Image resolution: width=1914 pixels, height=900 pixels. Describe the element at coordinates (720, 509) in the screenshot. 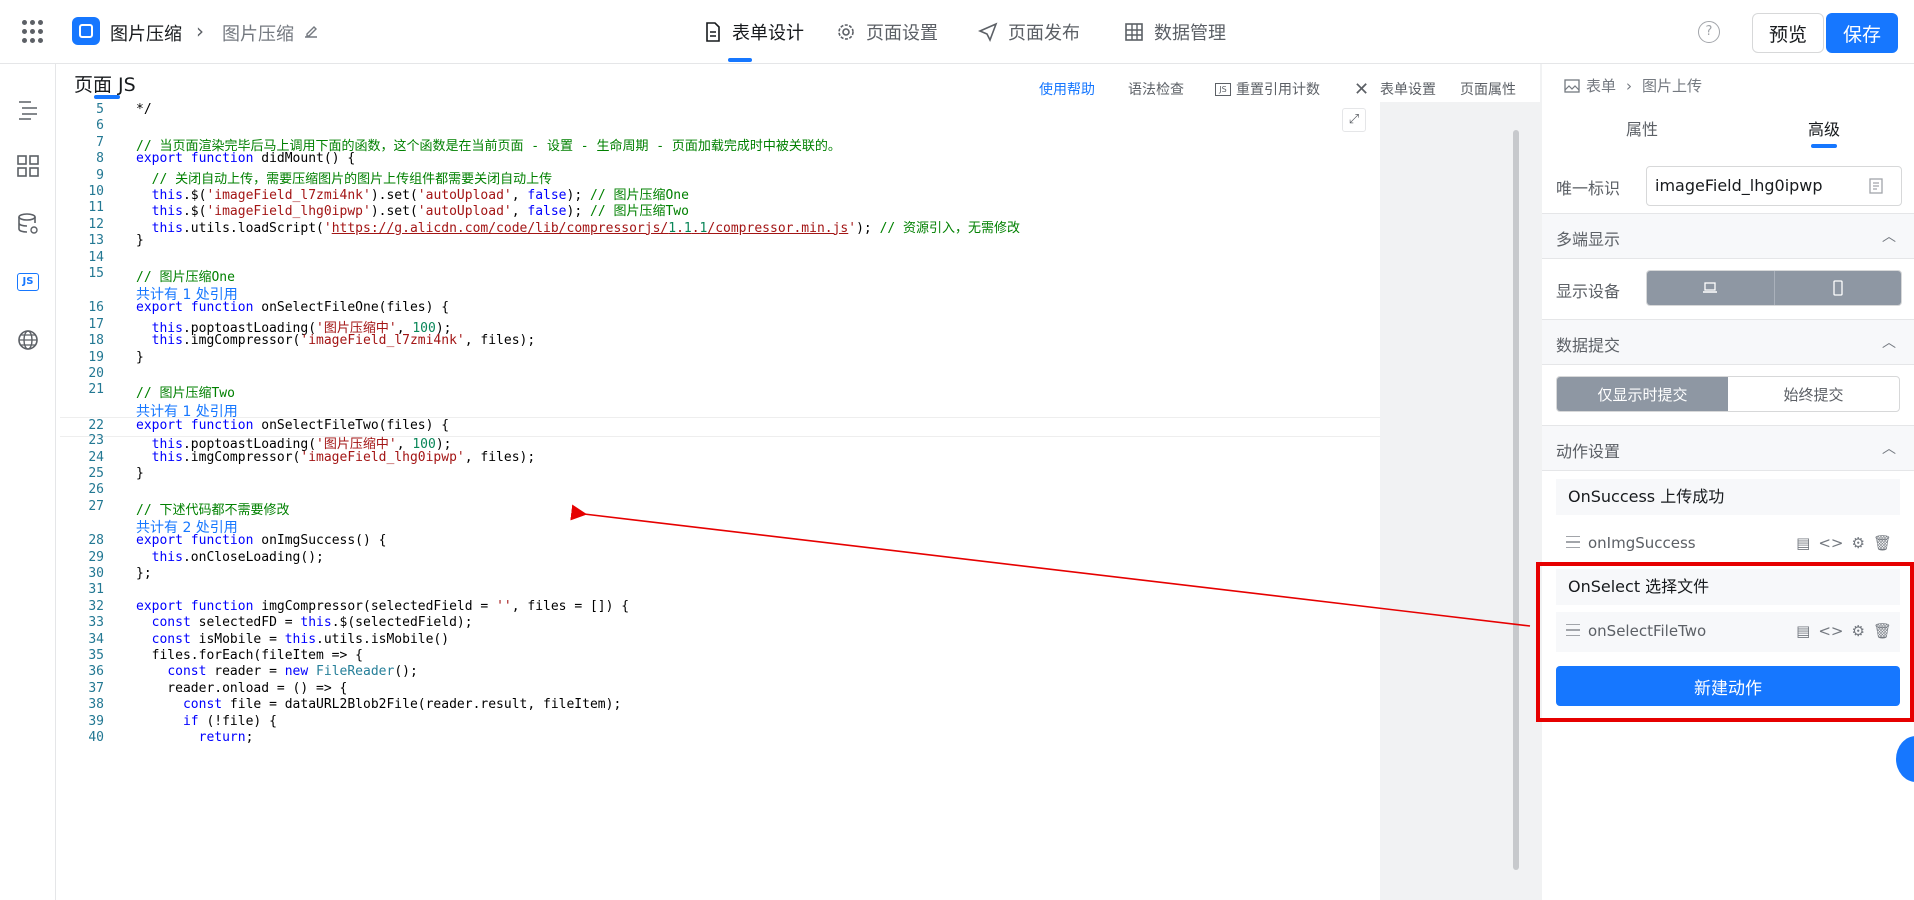

I see `code-line: 27 // 下述代码都不需要修改` at that location.